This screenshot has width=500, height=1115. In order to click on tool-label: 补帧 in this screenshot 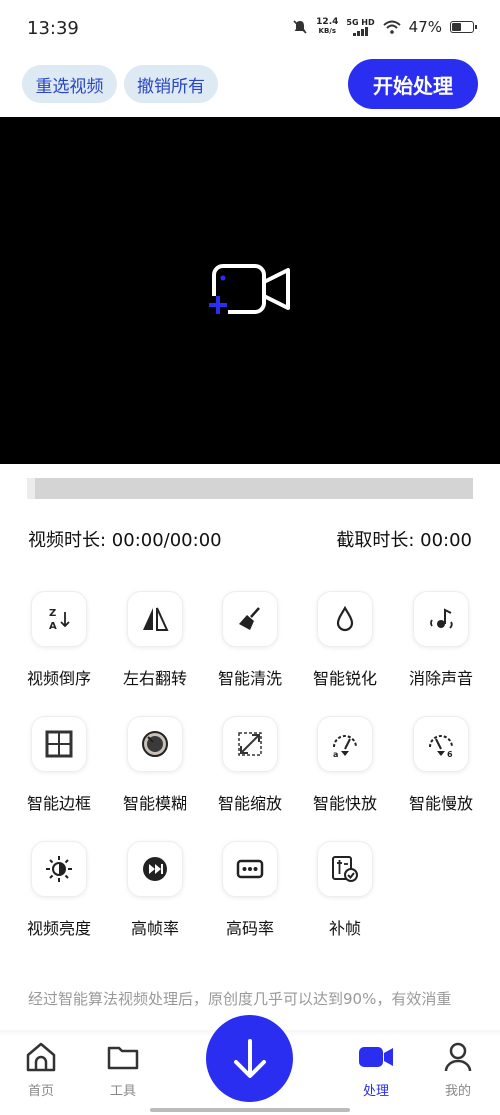, I will do `click(344, 928)`.